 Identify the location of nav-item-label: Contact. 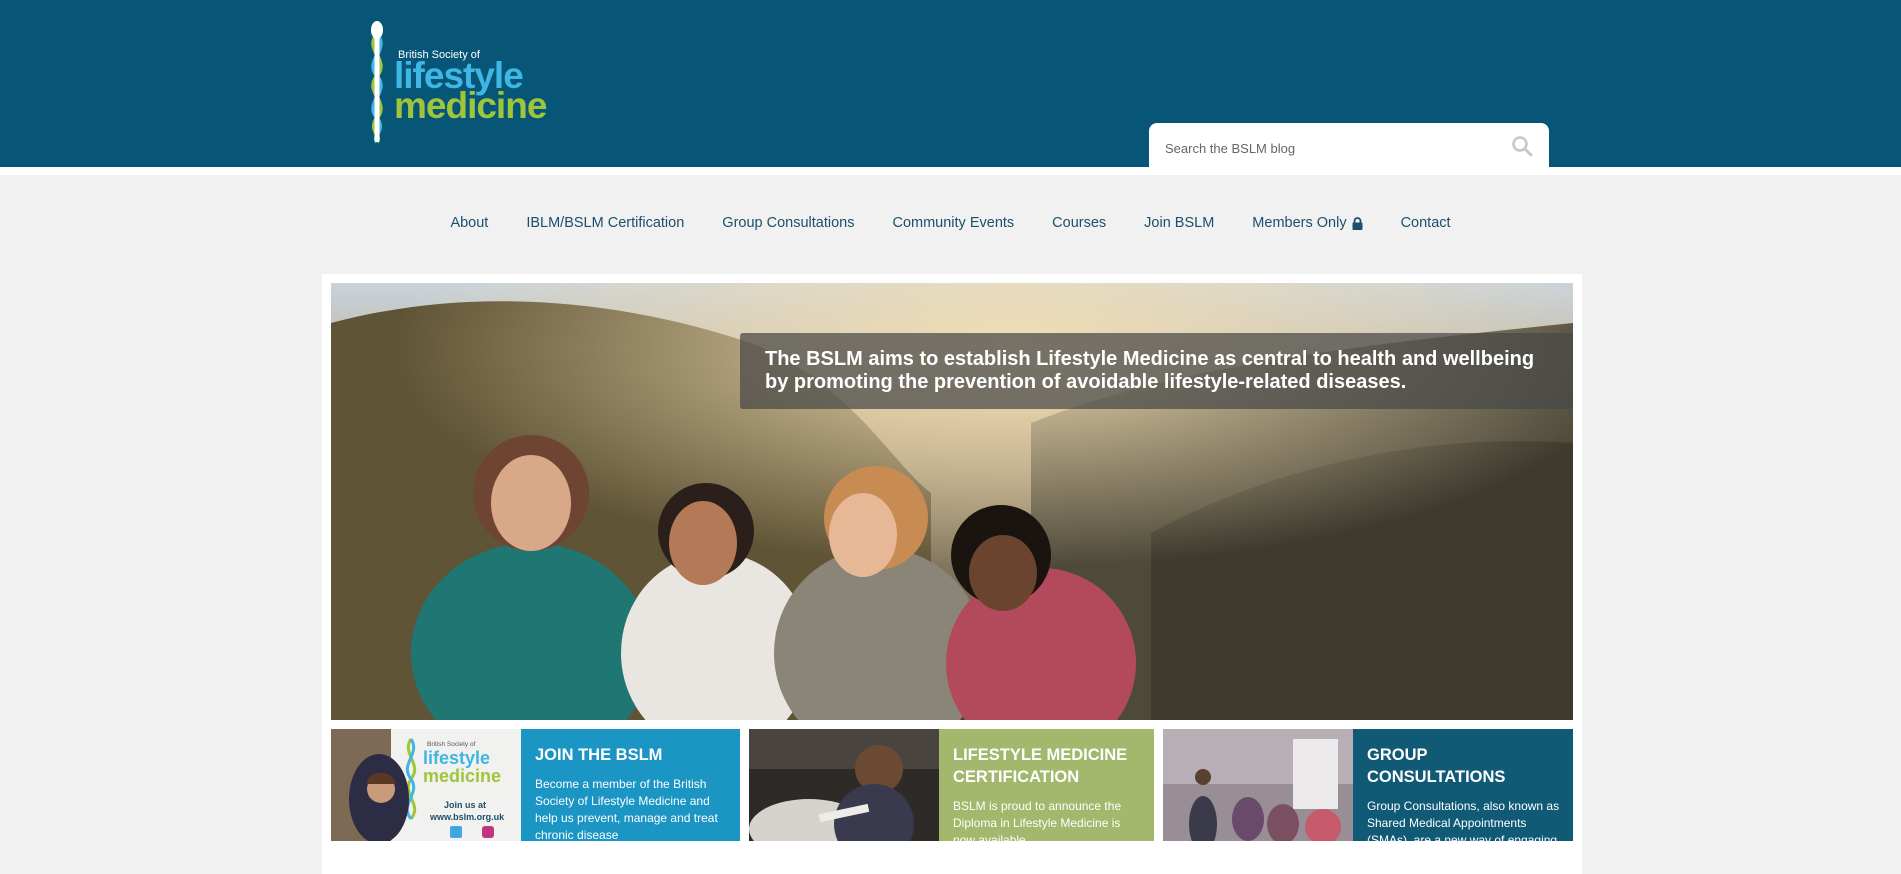
(1425, 223).